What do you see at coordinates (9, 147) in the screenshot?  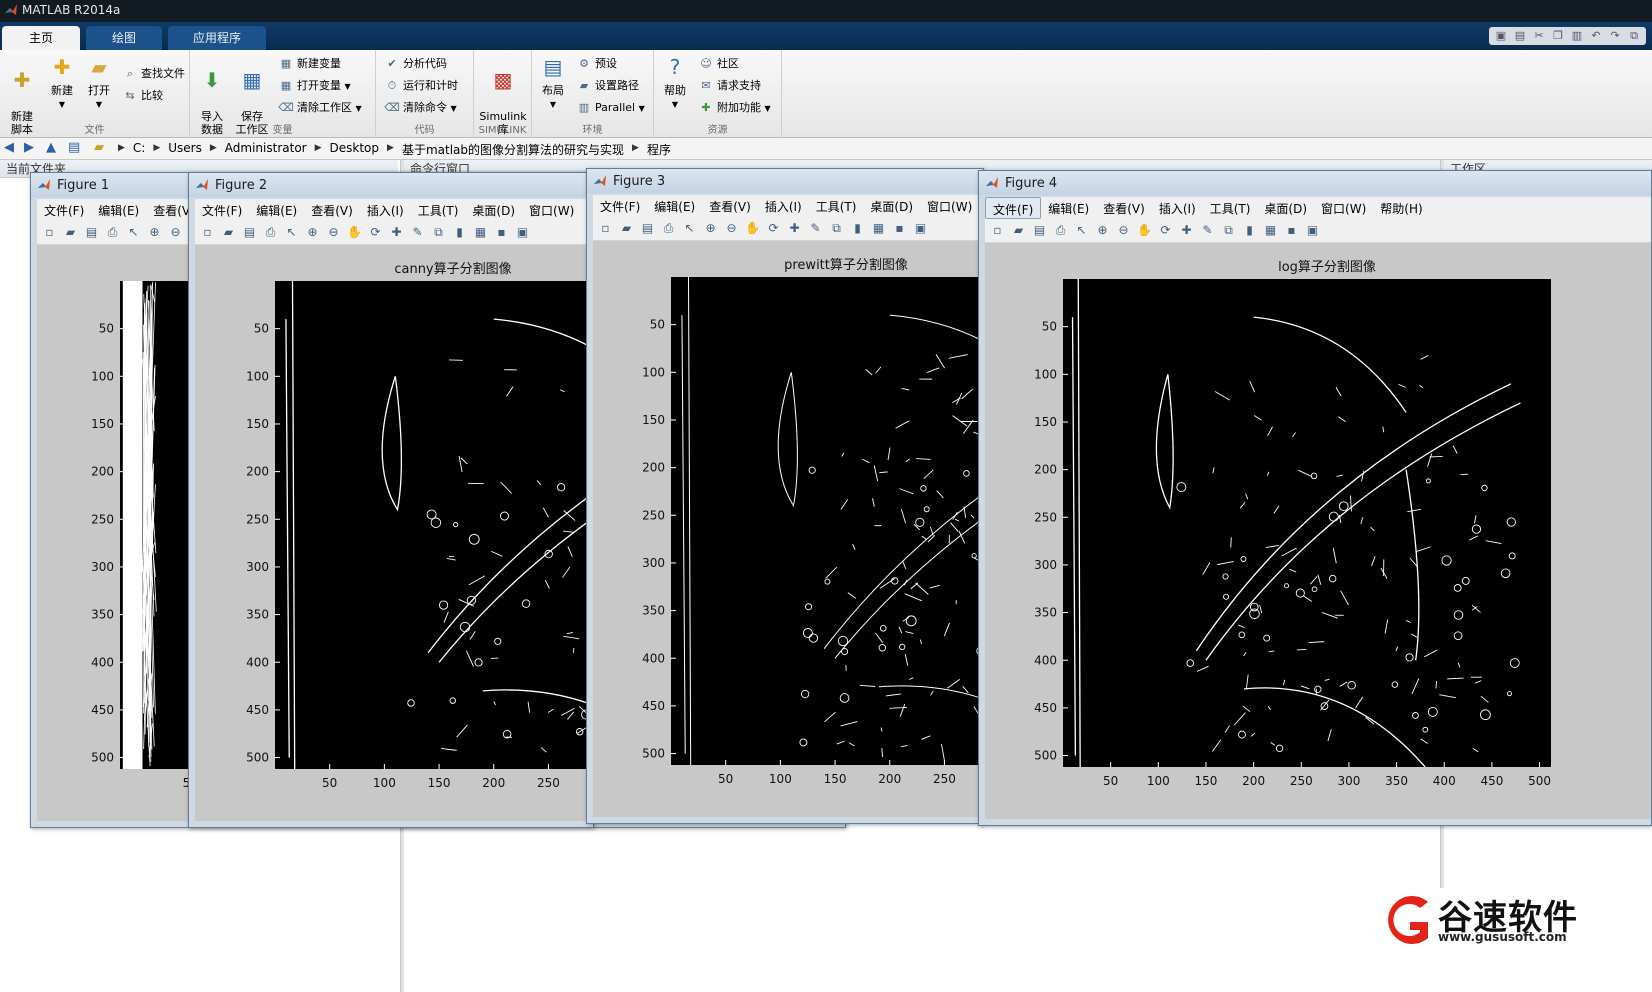 I see `back-arrow-icon: ◀` at bounding box center [9, 147].